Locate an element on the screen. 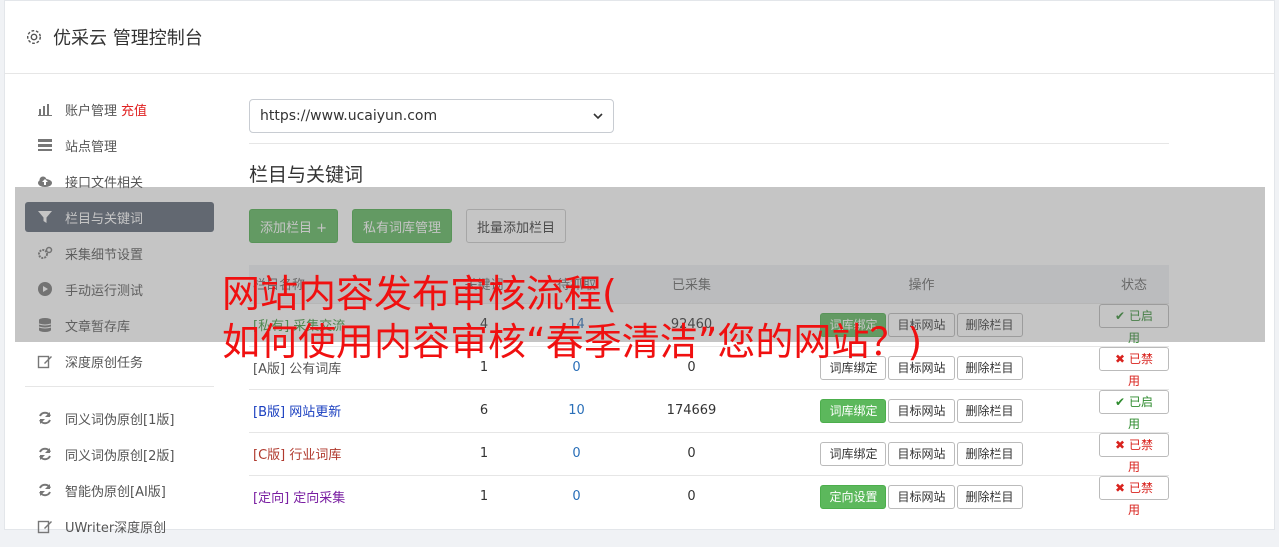 The height and width of the screenshot is (547, 1279). app-title: 优采云 管理控制台 is located at coordinates (128, 38).